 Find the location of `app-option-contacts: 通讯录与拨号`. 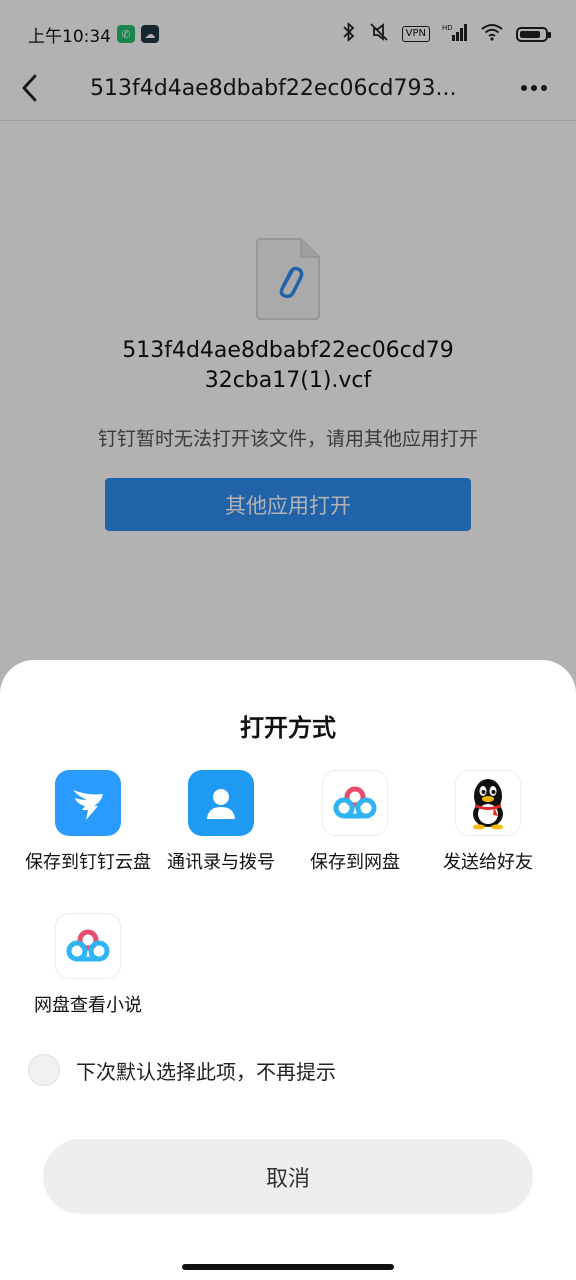

app-option-contacts: 通讯录与拨号 is located at coordinates (221, 823).